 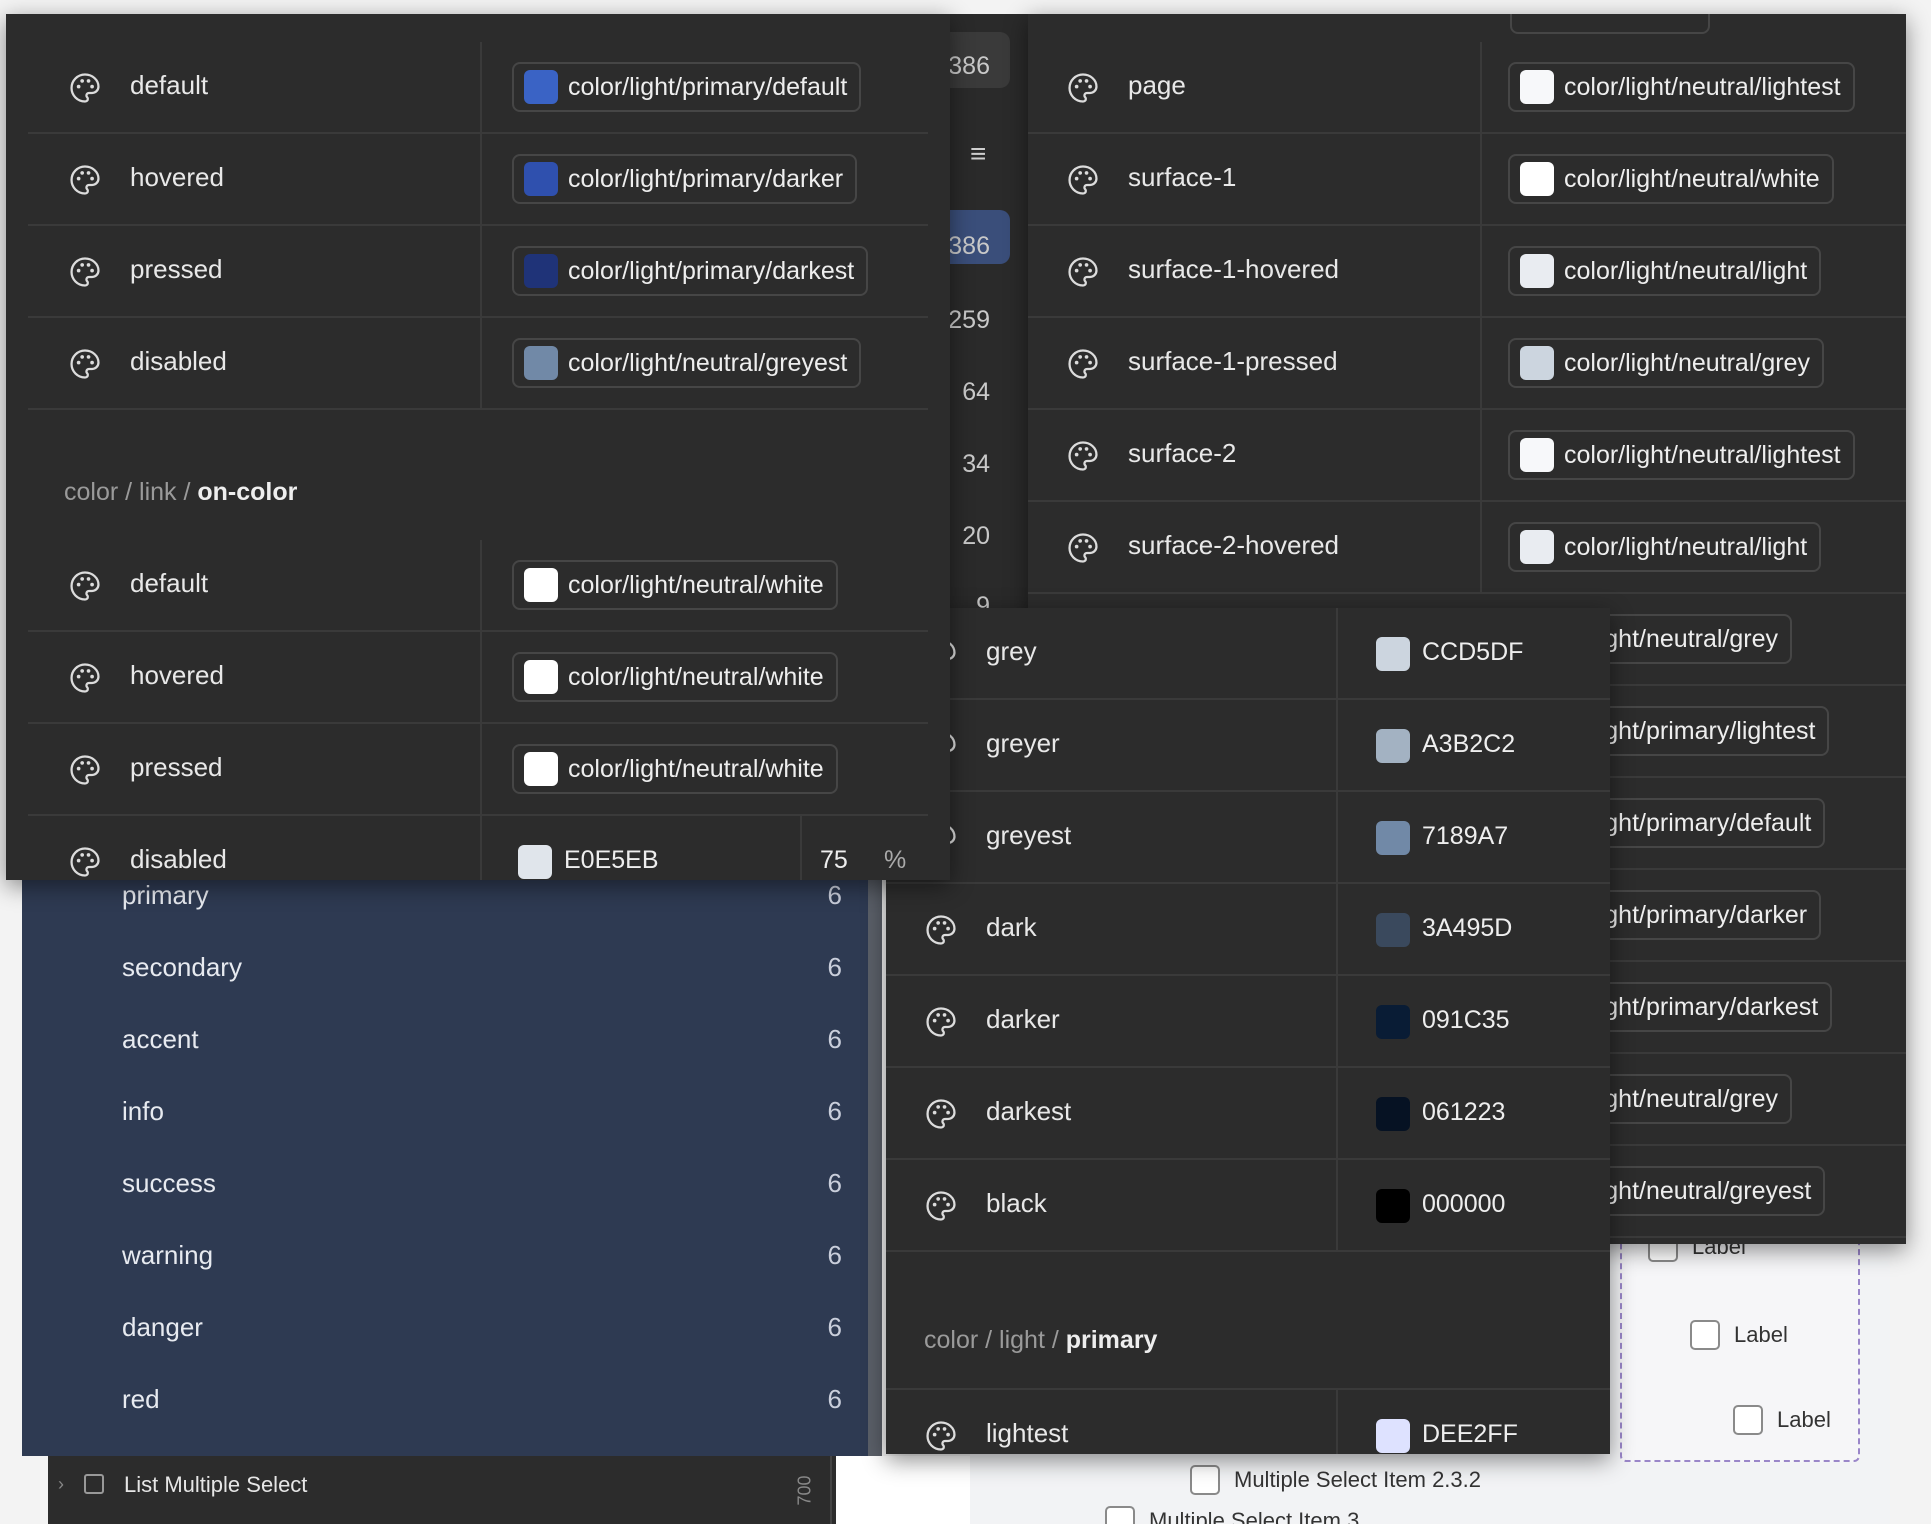 I want to click on list-filter-icon: ≡, so click(x=978, y=154).